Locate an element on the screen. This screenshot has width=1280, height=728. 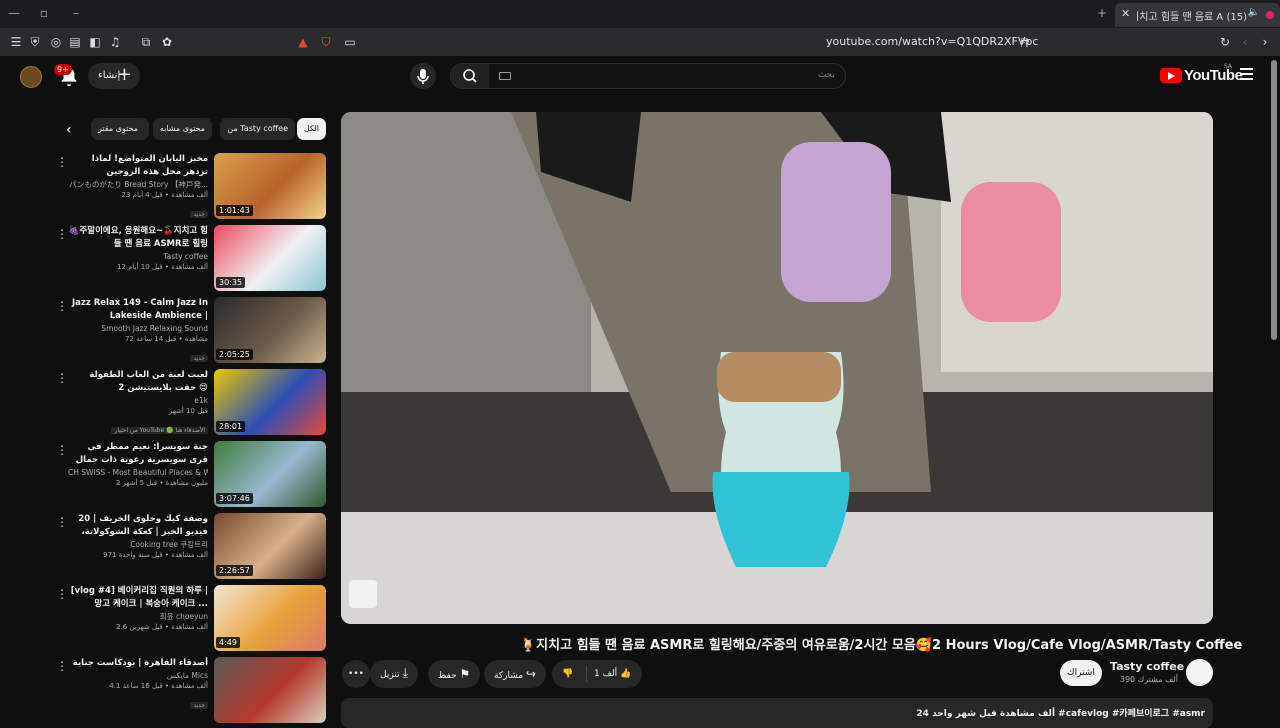
reader-mode-icon: ▭ is located at coordinates (350, 42).